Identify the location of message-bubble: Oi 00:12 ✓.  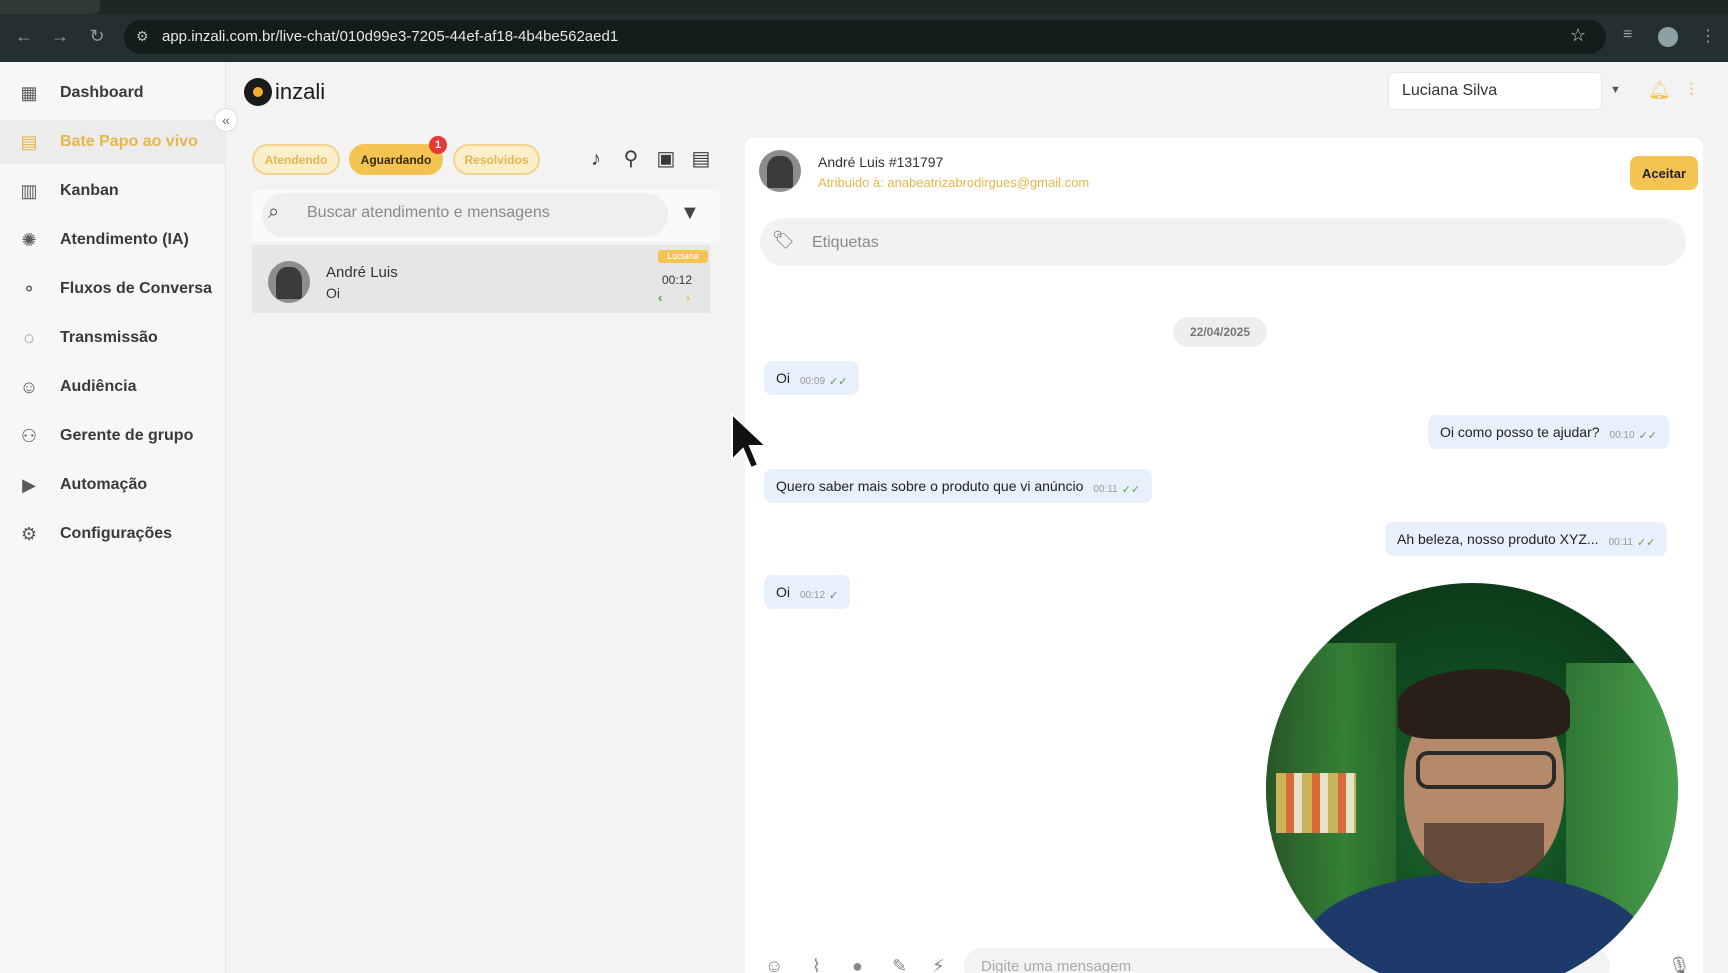
(807, 592).